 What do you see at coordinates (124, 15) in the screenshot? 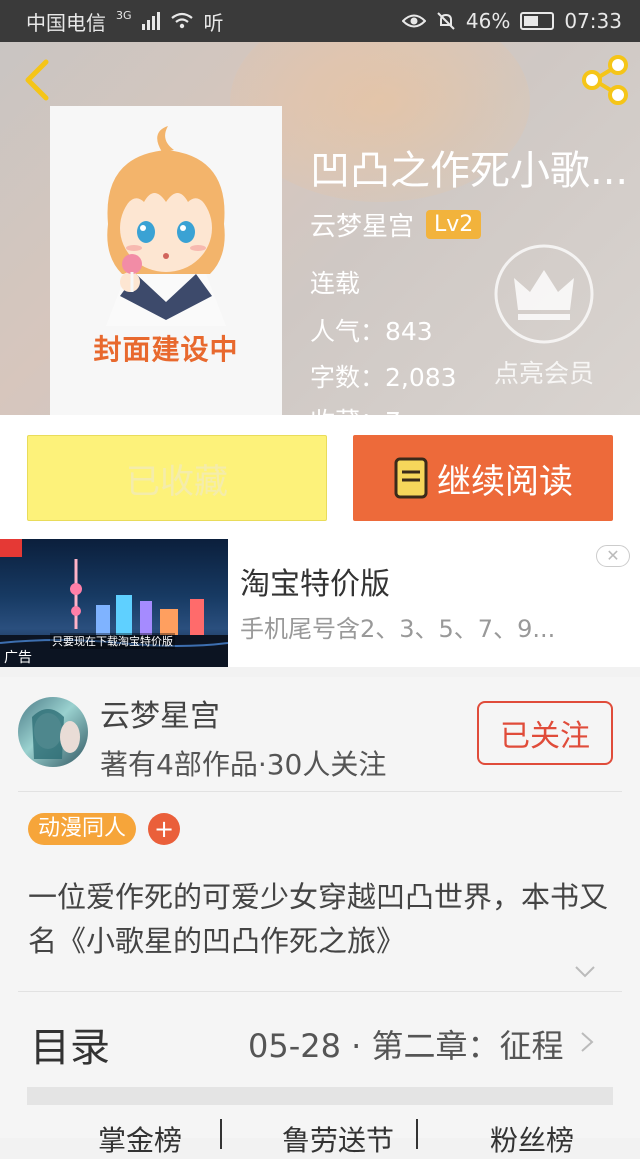
I see `network-type: 3G` at bounding box center [124, 15].